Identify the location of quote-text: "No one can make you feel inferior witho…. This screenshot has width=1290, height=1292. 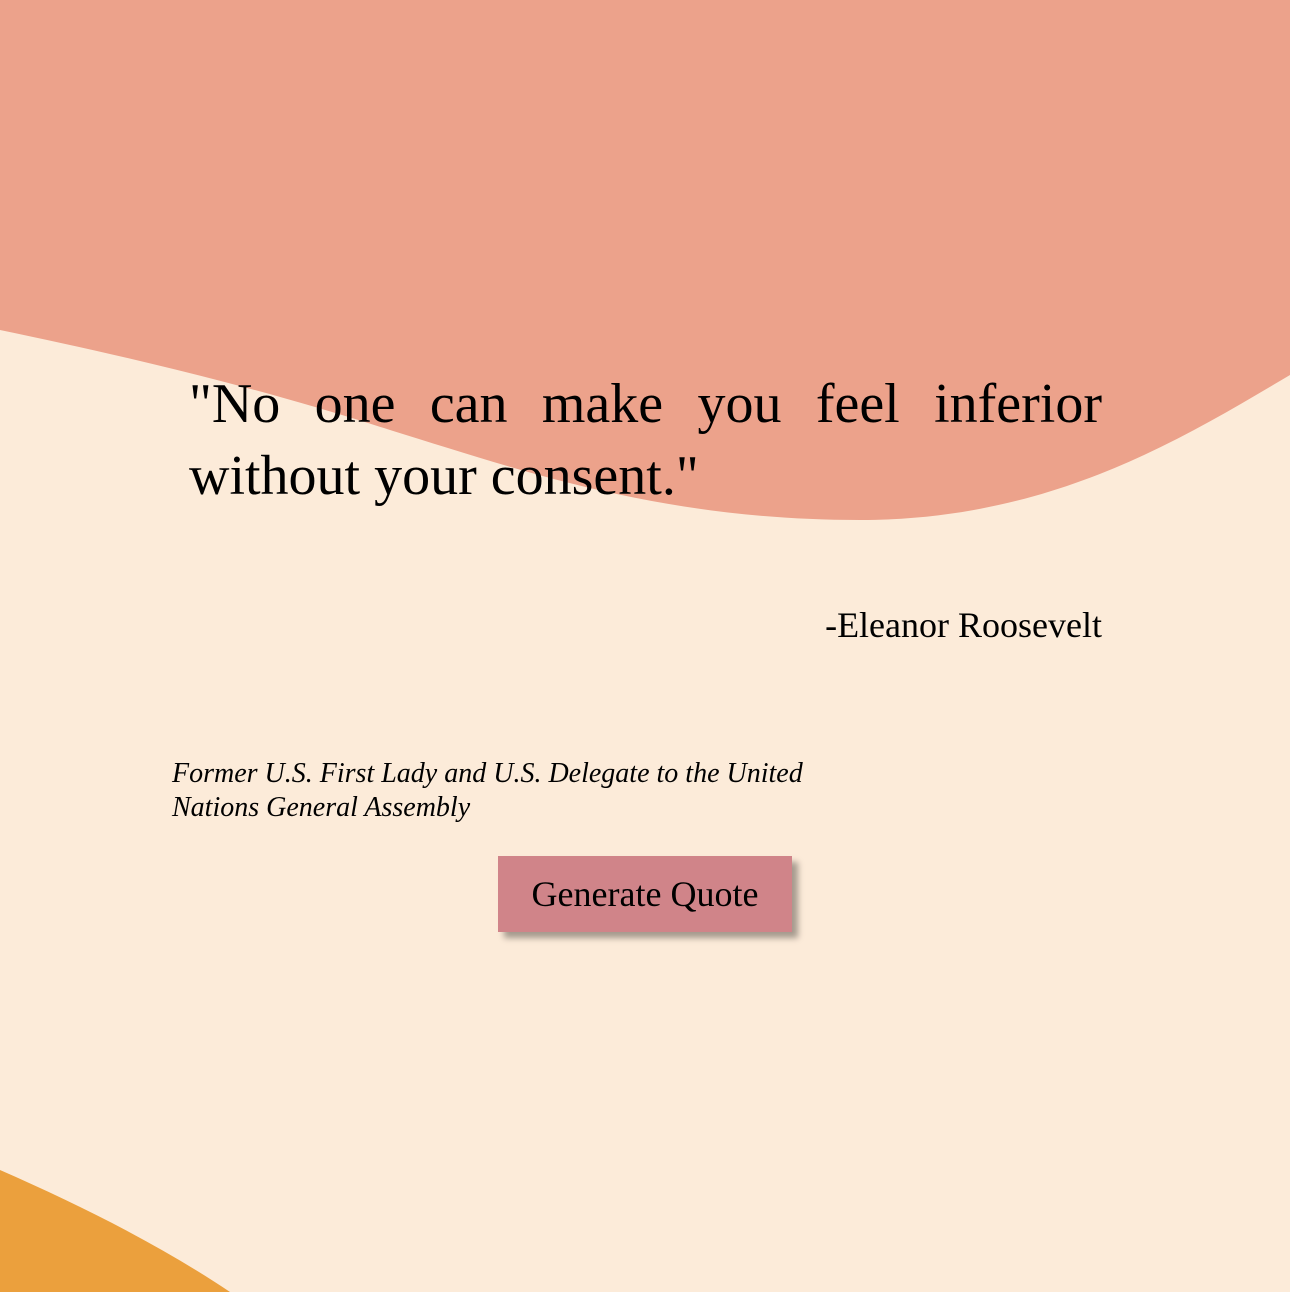
(645, 440).